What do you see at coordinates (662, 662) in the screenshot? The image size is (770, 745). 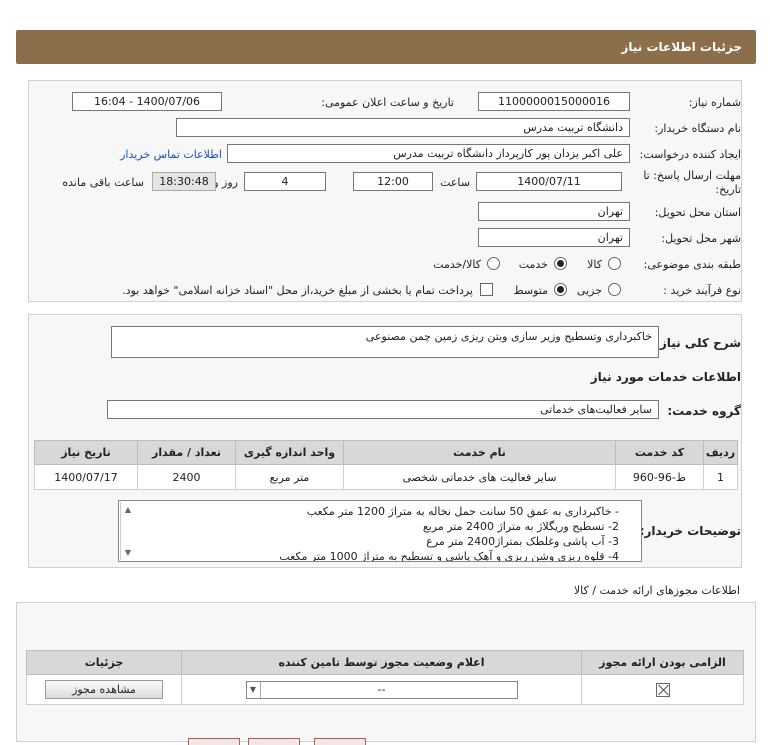 I see `col-permit-required: الزامی بودن ارائه مجوز` at bounding box center [662, 662].